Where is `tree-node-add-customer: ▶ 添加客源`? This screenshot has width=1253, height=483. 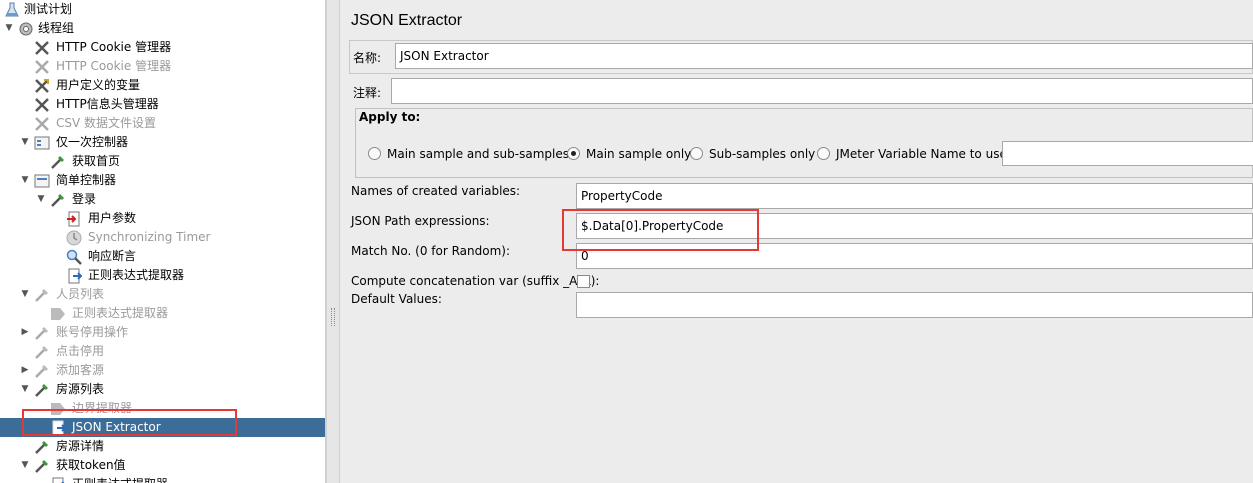 tree-node-add-customer: ▶ 添加客源 is located at coordinates (162, 370).